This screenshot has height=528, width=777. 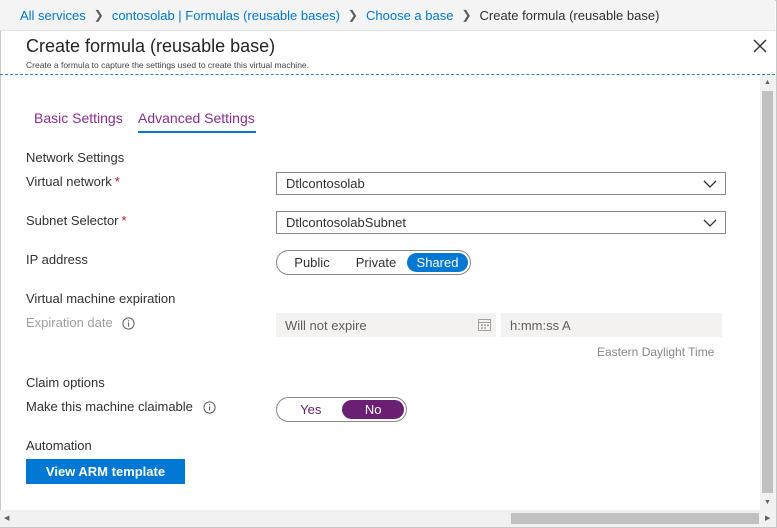 What do you see at coordinates (53, 15) in the screenshot?
I see `breadcrumb-all-services: All services` at bounding box center [53, 15].